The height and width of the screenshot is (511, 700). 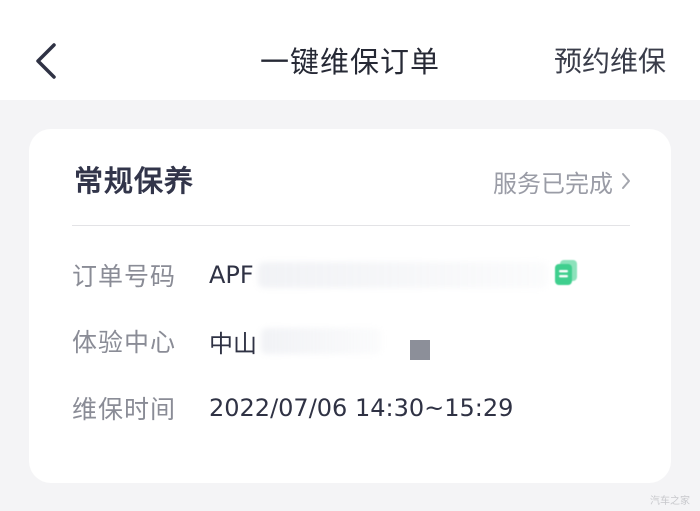 I want to click on service-type-title: 常规保养, so click(x=134, y=181).